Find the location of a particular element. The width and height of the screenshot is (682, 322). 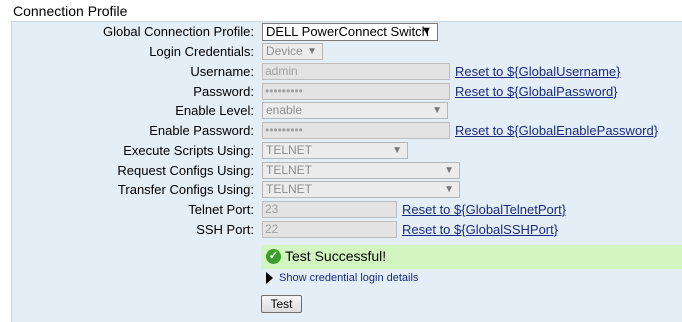

telnet-port-input: 23 is located at coordinates (329, 209).